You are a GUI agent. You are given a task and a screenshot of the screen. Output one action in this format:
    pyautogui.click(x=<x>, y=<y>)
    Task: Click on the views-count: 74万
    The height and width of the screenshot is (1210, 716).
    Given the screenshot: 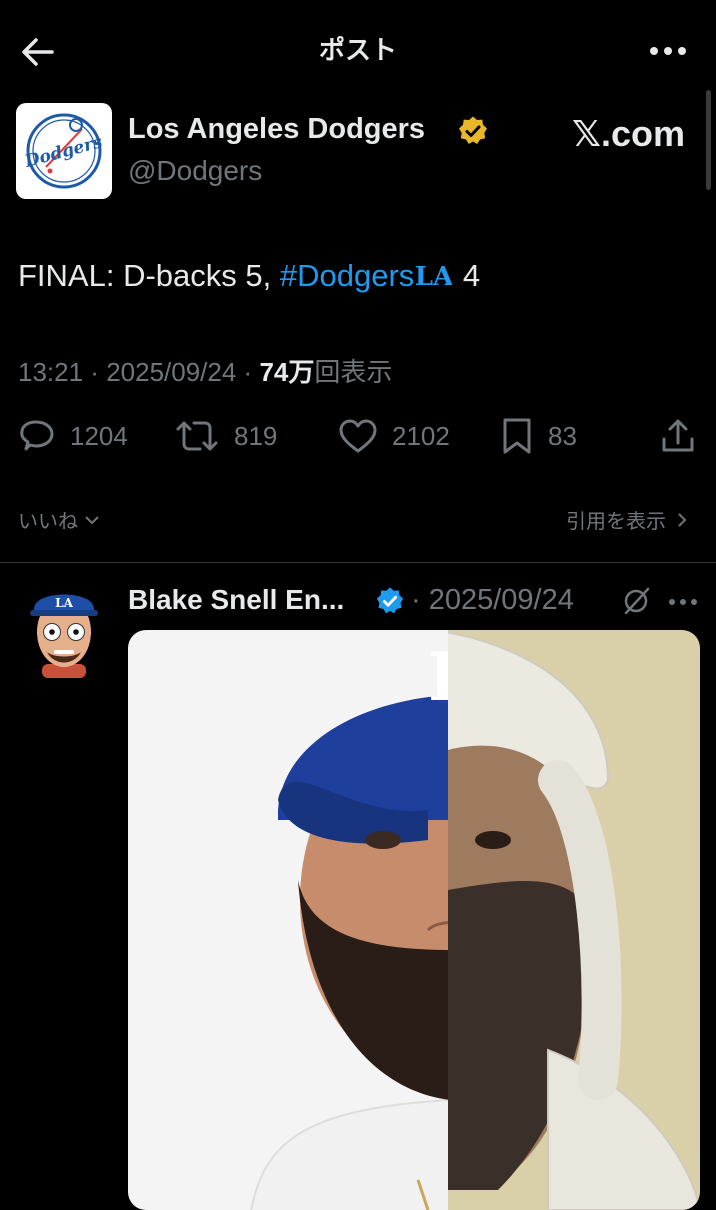 What is the action you would take?
    pyautogui.click(x=287, y=372)
    